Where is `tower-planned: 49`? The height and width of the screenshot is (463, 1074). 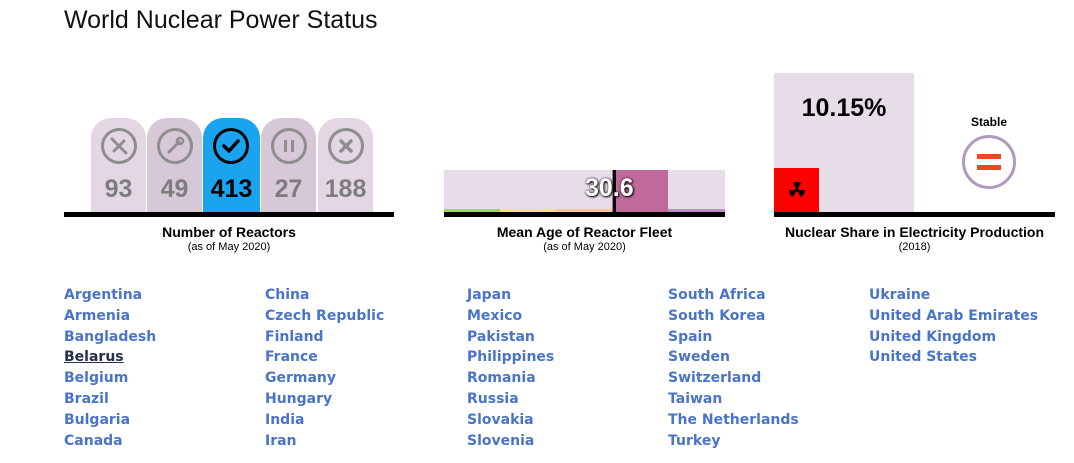
tower-planned: 49 is located at coordinates (174, 165).